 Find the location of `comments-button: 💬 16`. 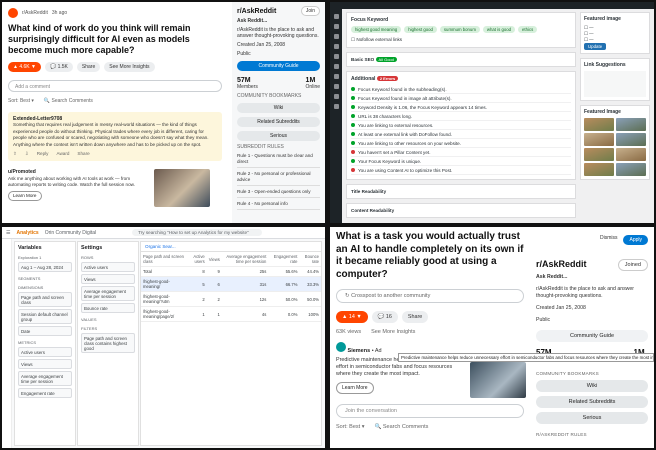

comments-button: 💬 16 is located at coordinates (384, 317).